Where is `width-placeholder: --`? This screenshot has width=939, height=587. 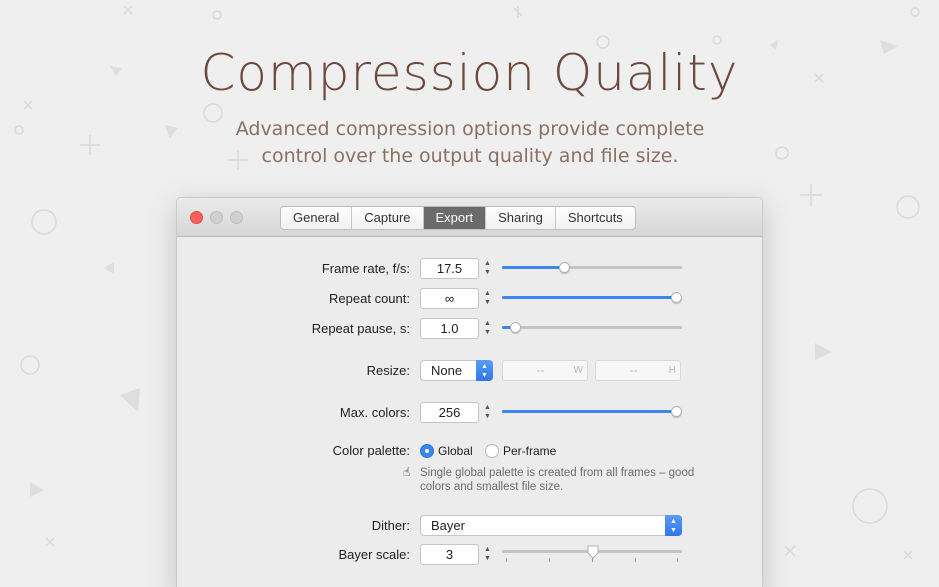
width-placeholder: -- is located at coordinates (540, 370).